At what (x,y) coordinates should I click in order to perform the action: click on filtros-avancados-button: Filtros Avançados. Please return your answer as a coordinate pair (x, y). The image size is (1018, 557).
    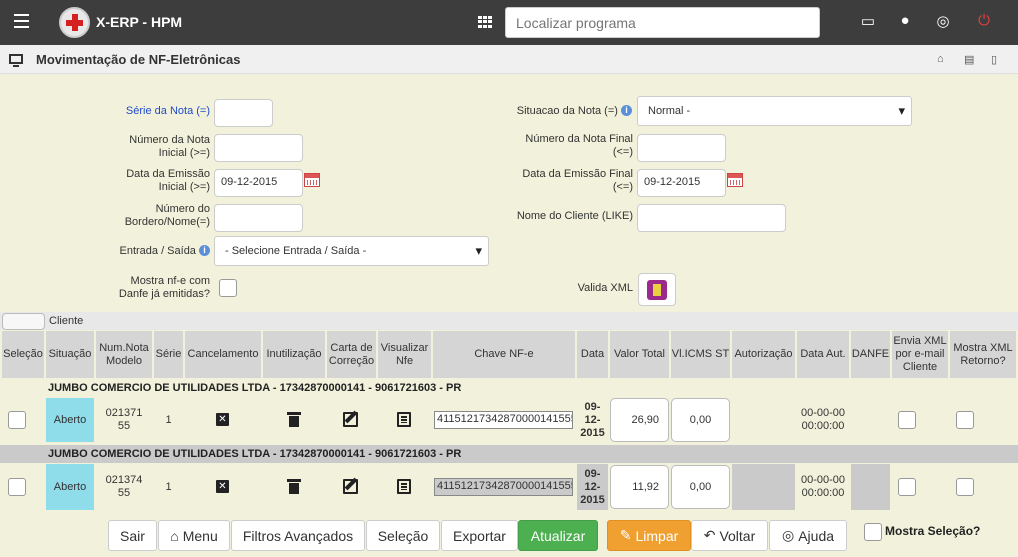
    Looking at the image, I should click on (298, 535).